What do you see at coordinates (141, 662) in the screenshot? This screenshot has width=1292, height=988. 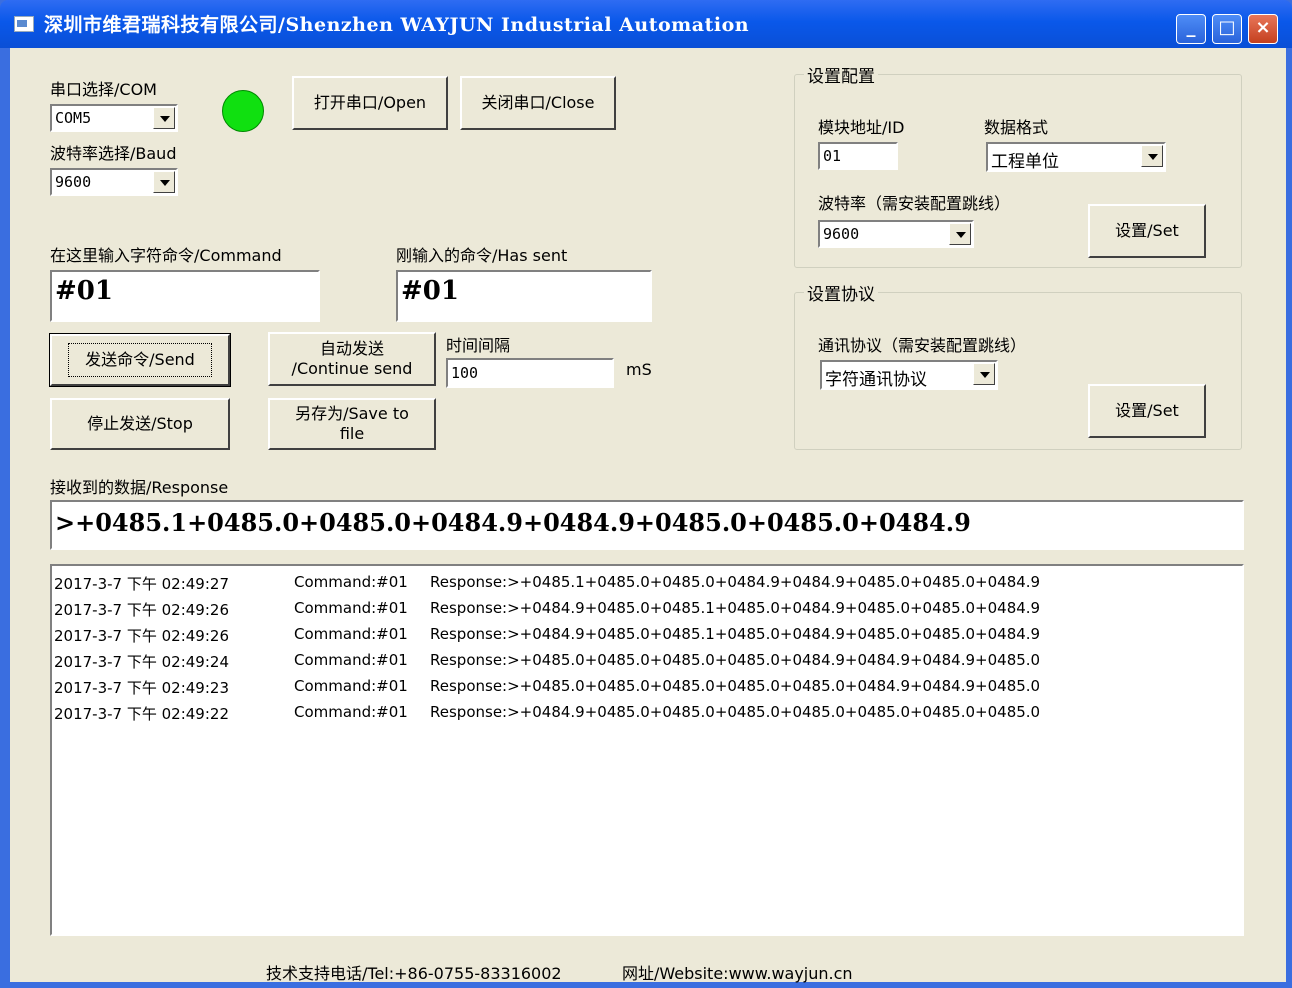 I see `log-time: 2017-3-7 下午 02:49:24` at bounding box center [141, 662].